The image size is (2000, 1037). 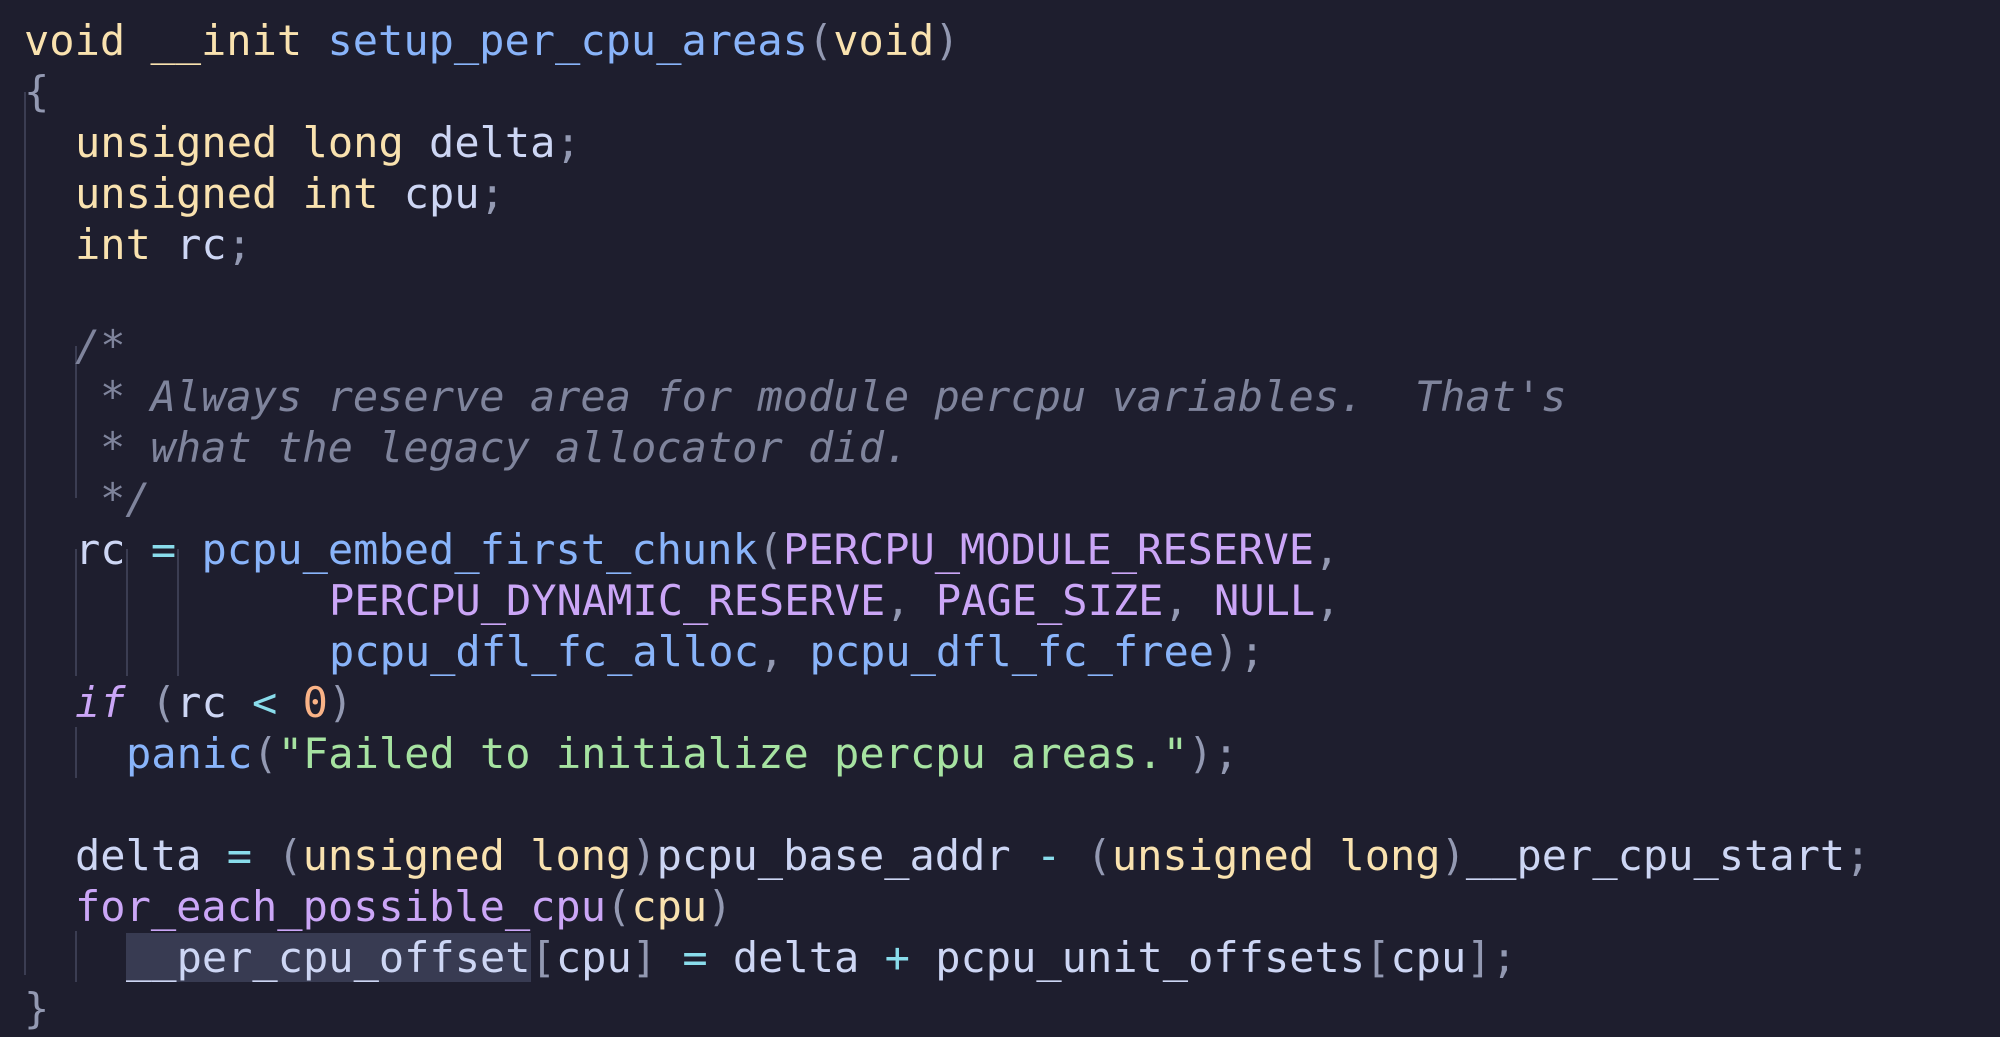 I want to click on function-name-token: setup_per_cpu_areas, so click(x=567, y=40).